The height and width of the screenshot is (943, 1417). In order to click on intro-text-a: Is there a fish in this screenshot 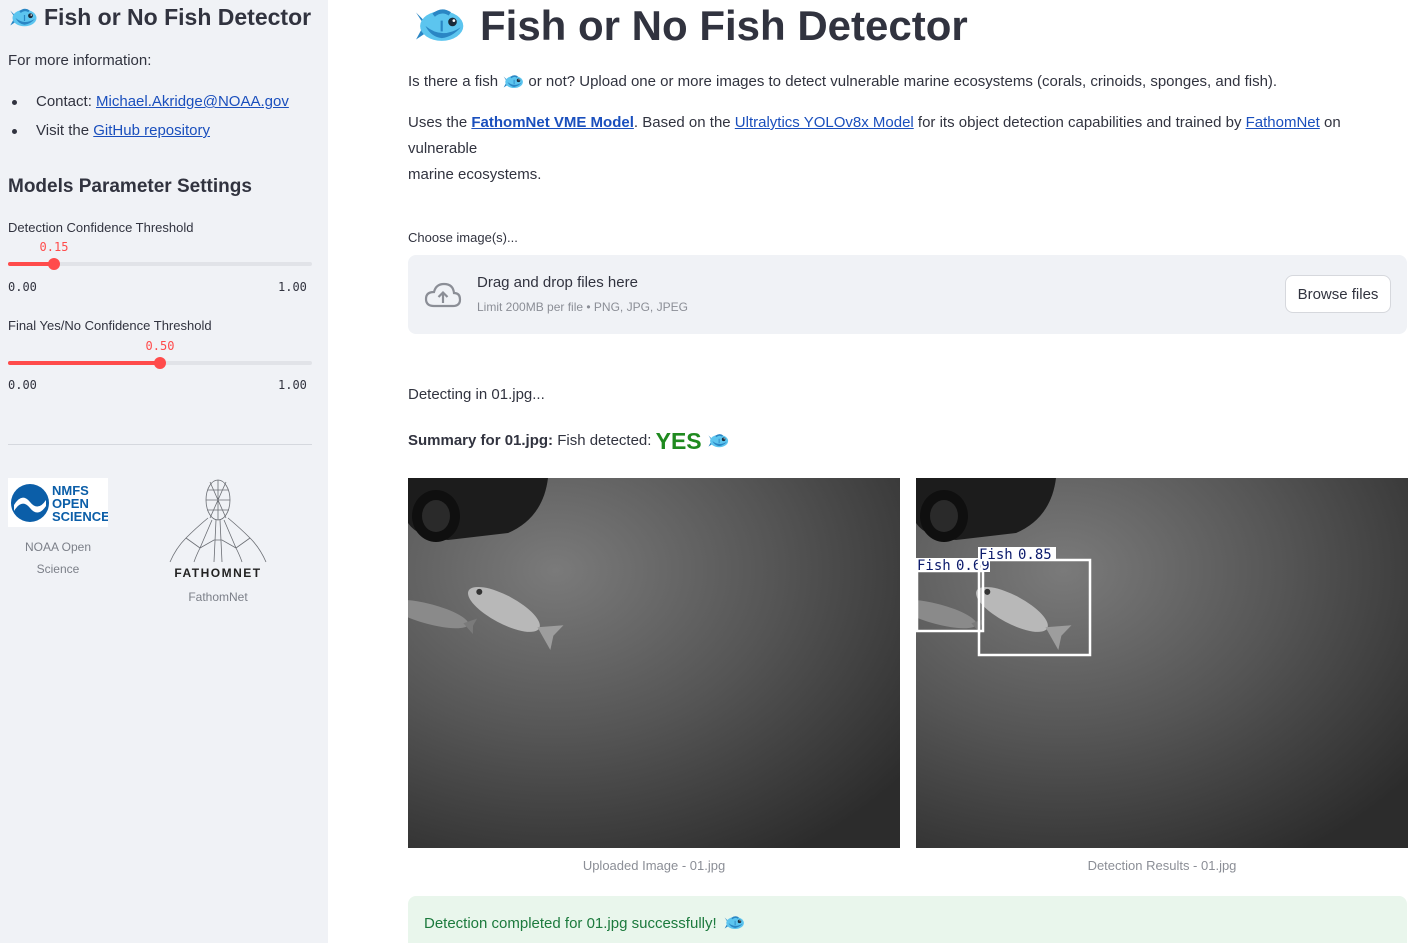, I will do `click(455, 81)`.